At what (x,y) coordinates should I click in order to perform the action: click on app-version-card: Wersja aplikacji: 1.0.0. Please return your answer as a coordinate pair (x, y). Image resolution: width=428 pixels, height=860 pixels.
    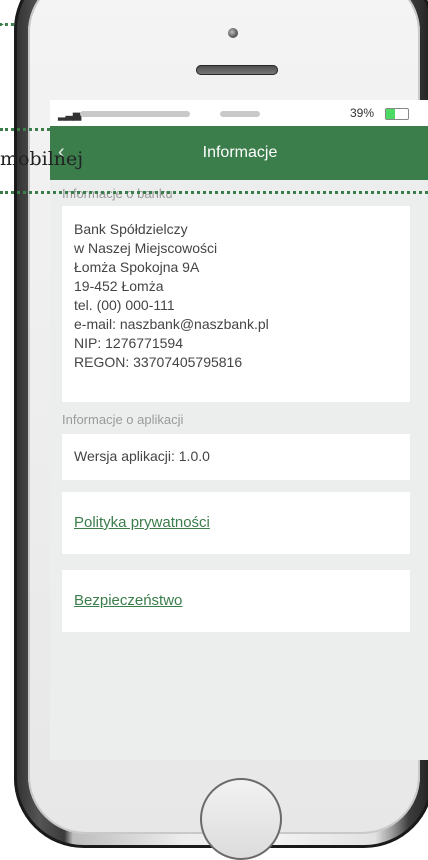
    Looking at the image, I should click on (236, 457).